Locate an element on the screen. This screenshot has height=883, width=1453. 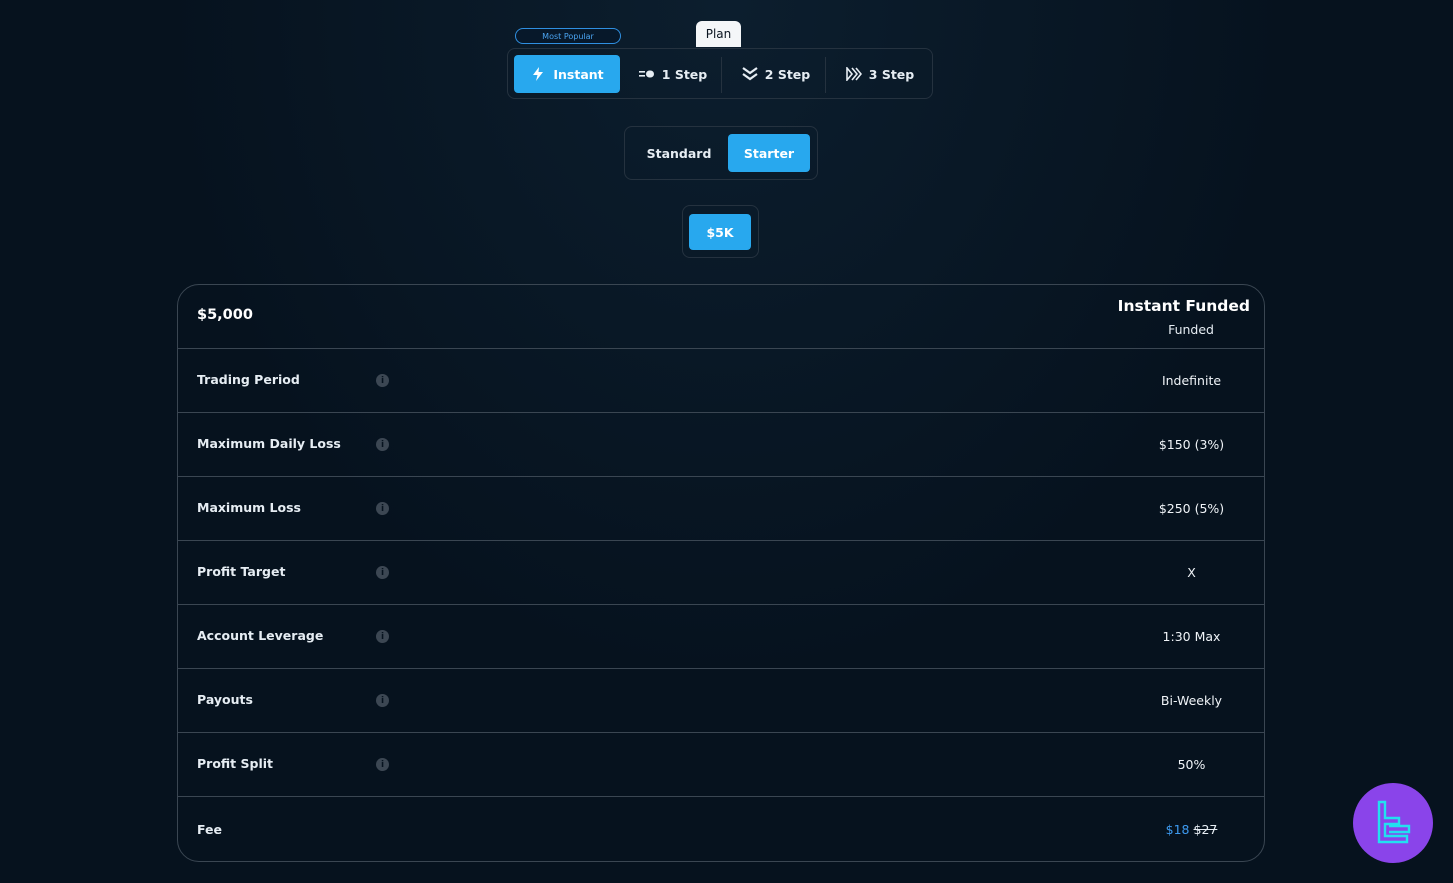
account-type-toggle: Standard Starter is located at coordinates (721, 153).